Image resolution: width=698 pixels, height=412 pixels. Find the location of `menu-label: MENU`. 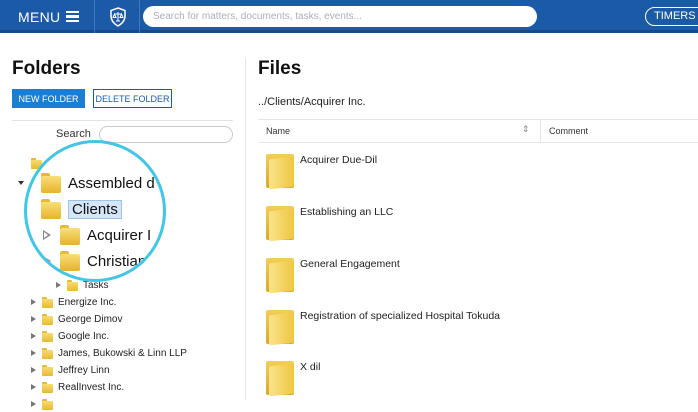

menu-label: MENU is located at coordinates (39, 16).